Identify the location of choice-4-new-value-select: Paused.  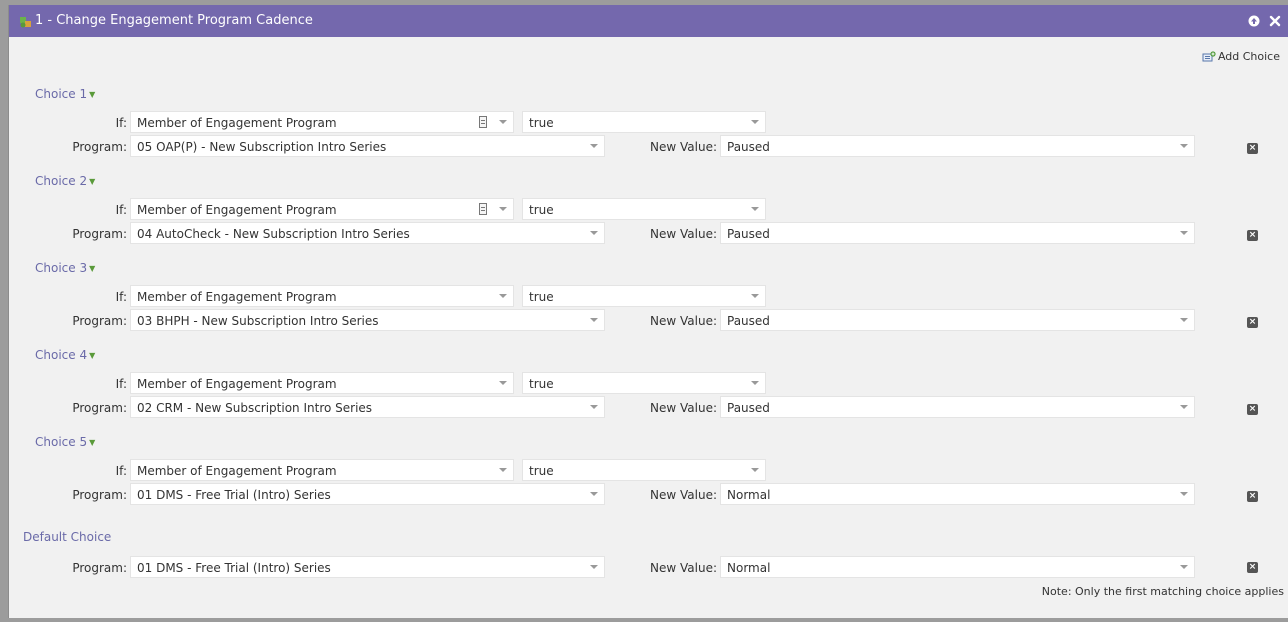
(957, 407).